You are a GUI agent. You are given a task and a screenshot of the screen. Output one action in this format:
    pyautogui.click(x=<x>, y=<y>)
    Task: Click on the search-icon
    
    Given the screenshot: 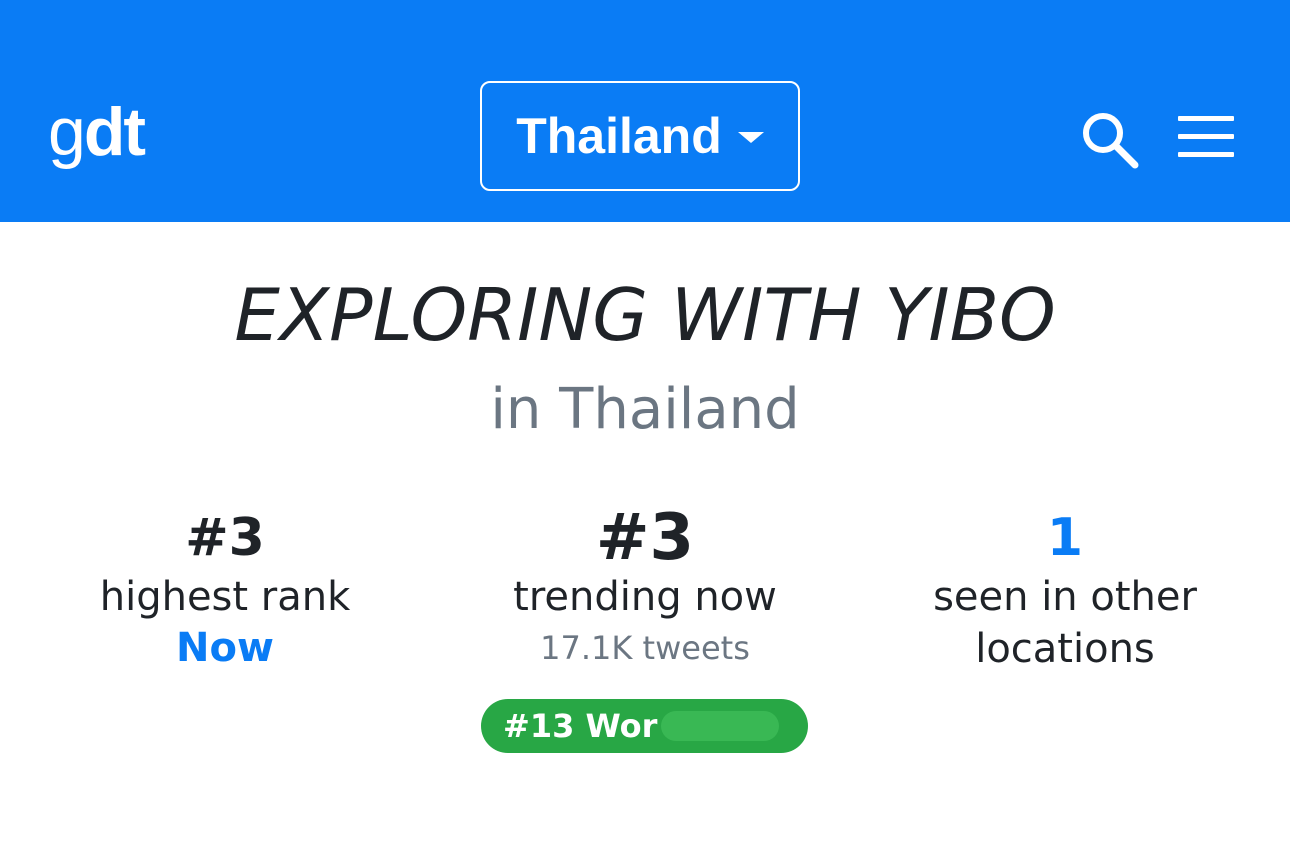 What is the action you would take?
    pyautogui.click(x=1111, y=141)
    